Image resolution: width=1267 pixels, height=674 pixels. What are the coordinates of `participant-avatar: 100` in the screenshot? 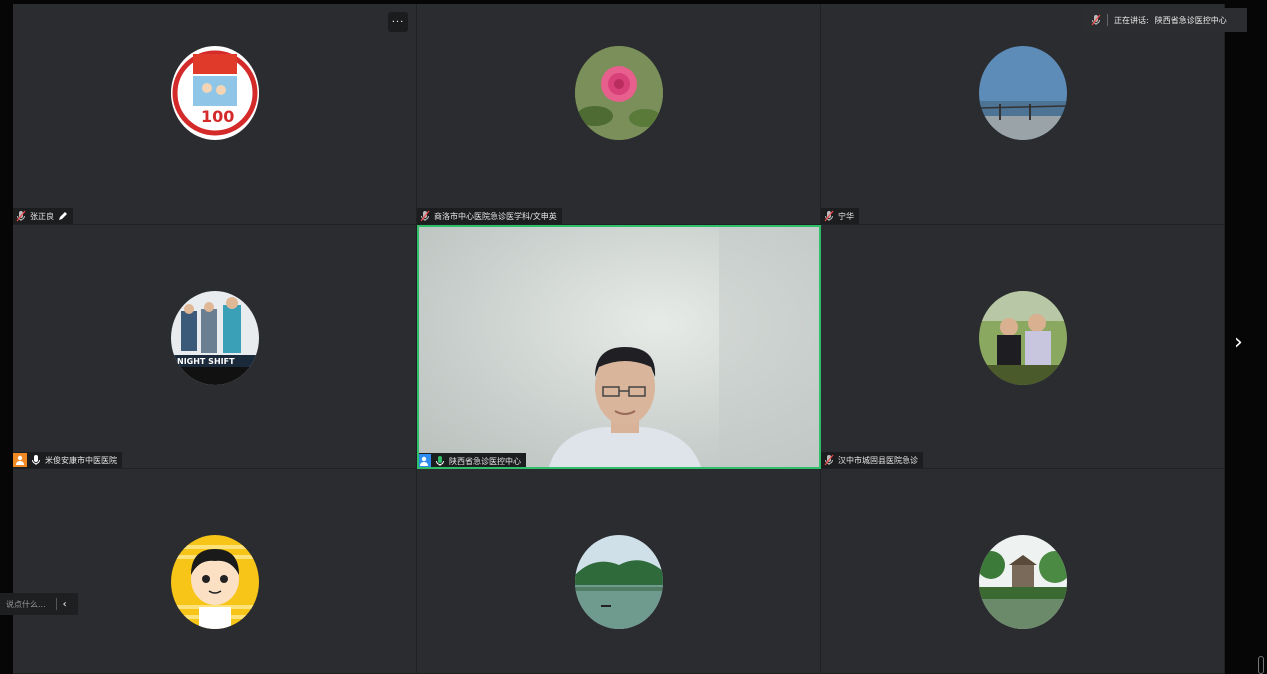 It's located at (214, 93).